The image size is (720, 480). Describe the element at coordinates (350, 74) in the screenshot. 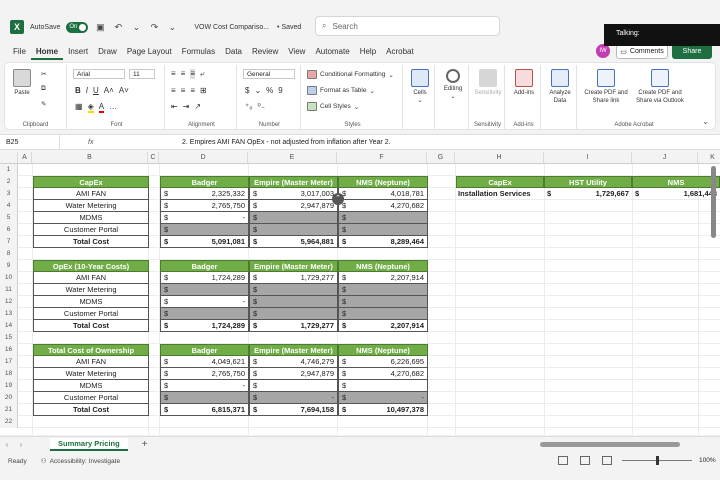

I see `conditional-formatting-button: Conditional Formatting ⌄` at that location.